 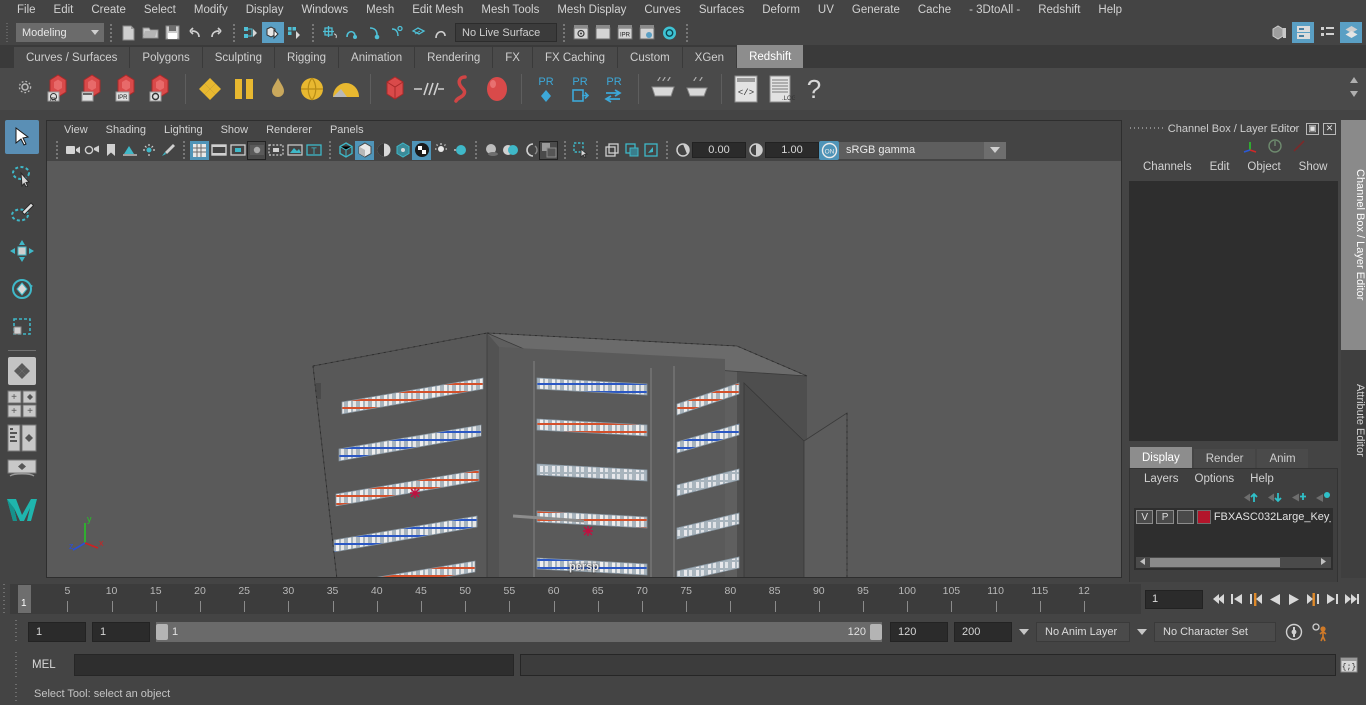 What do you see at coordinates (1313, 167) in the screenshot?
I see `channel-box-menu-show: Show` at bounding box center [1313, 167].